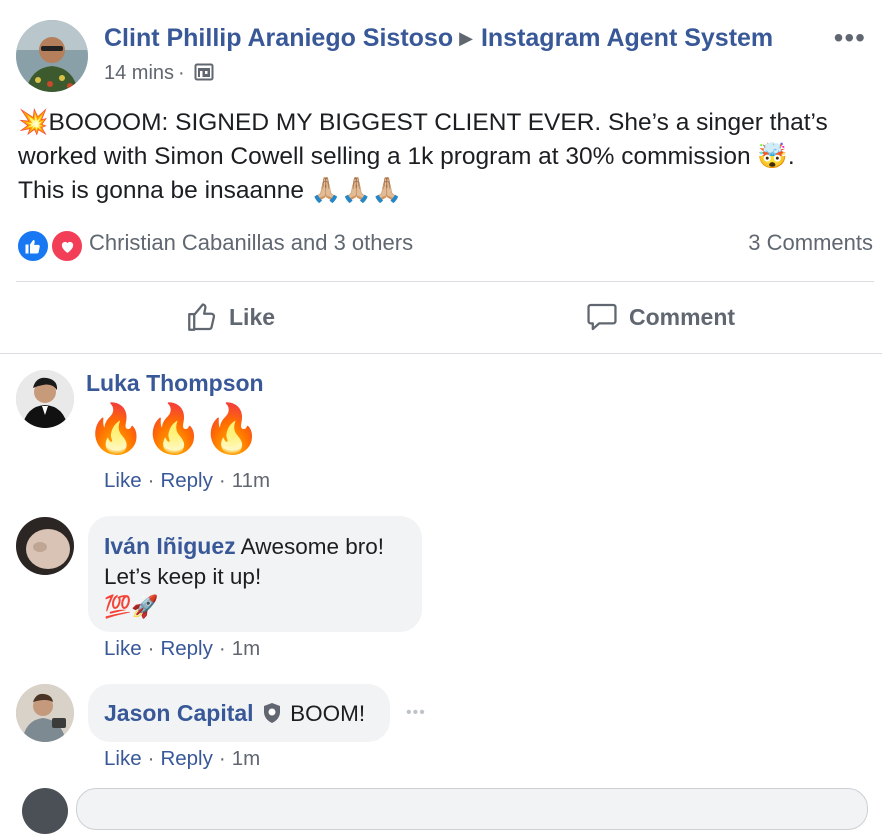 This screenshot has height=834, width=882. Describe the element at coordinates (627, 38) in the screenshot. I see `post-group-name: Instagram Agent System` at that location.